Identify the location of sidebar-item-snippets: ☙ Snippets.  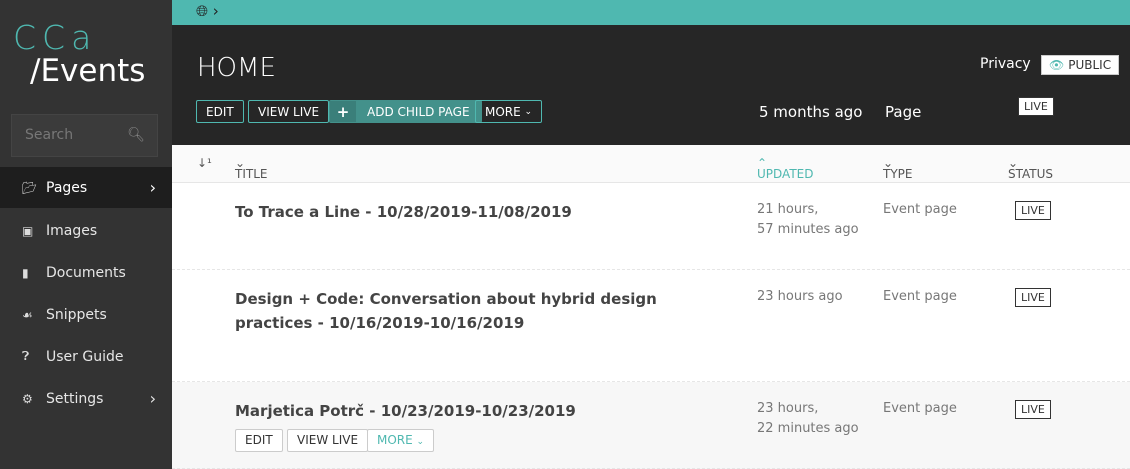
(86, 314).